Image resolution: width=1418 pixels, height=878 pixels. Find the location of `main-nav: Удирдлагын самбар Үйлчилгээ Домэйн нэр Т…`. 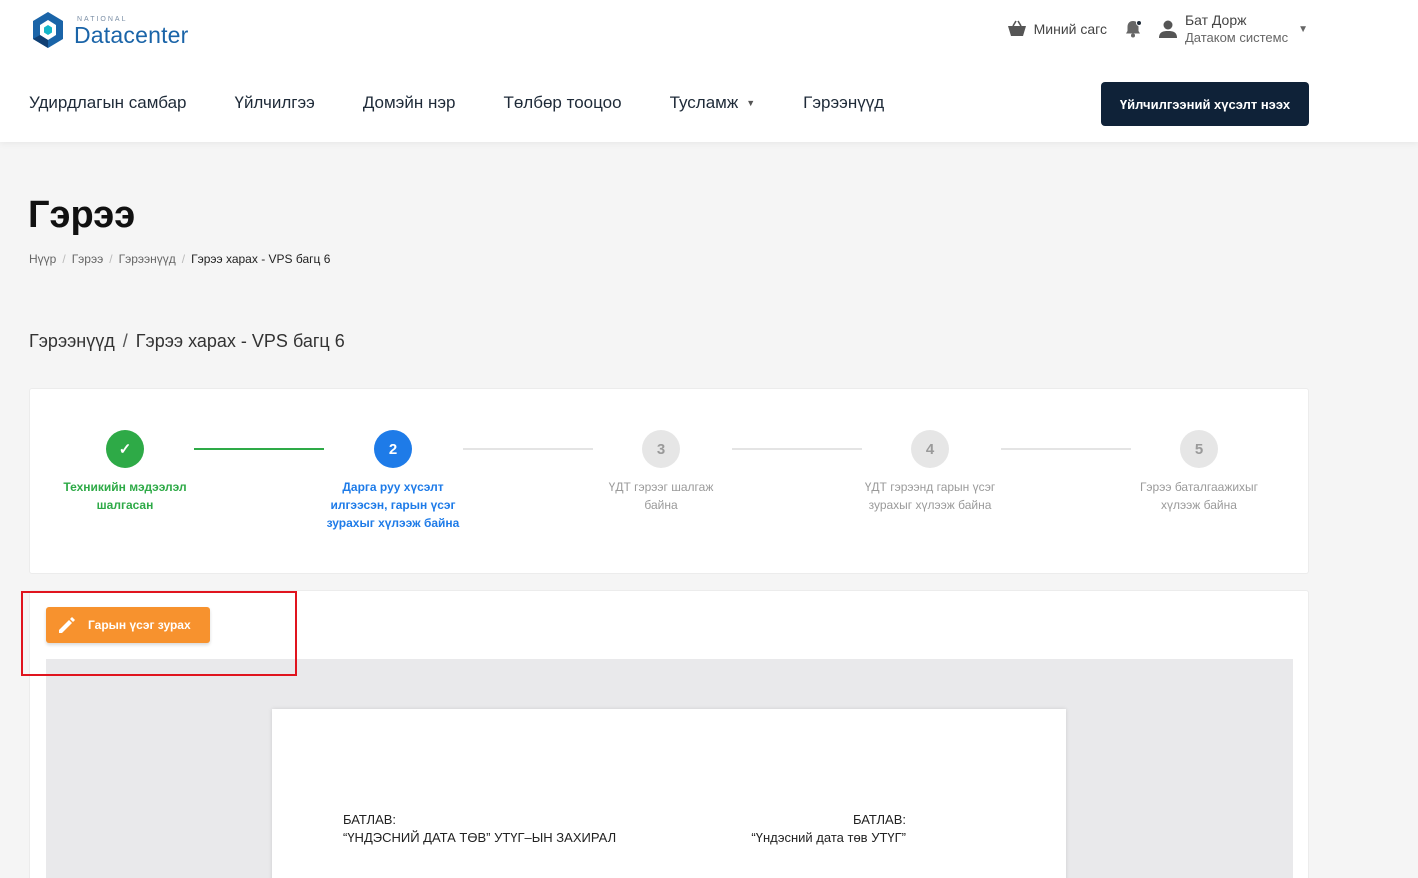

main-nav: Удирдлагын самбар Үйлчилгээ Домэйн нэр Т… is located at coordinates (480, 103).